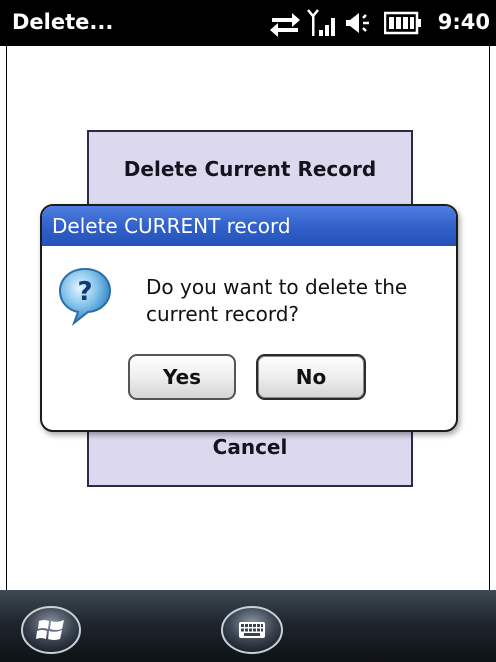 The width and height of the screenshot is (496, 662). Describe the element at coordinates (361, 25) in the screenshot. I see `volume-icon` at that location.